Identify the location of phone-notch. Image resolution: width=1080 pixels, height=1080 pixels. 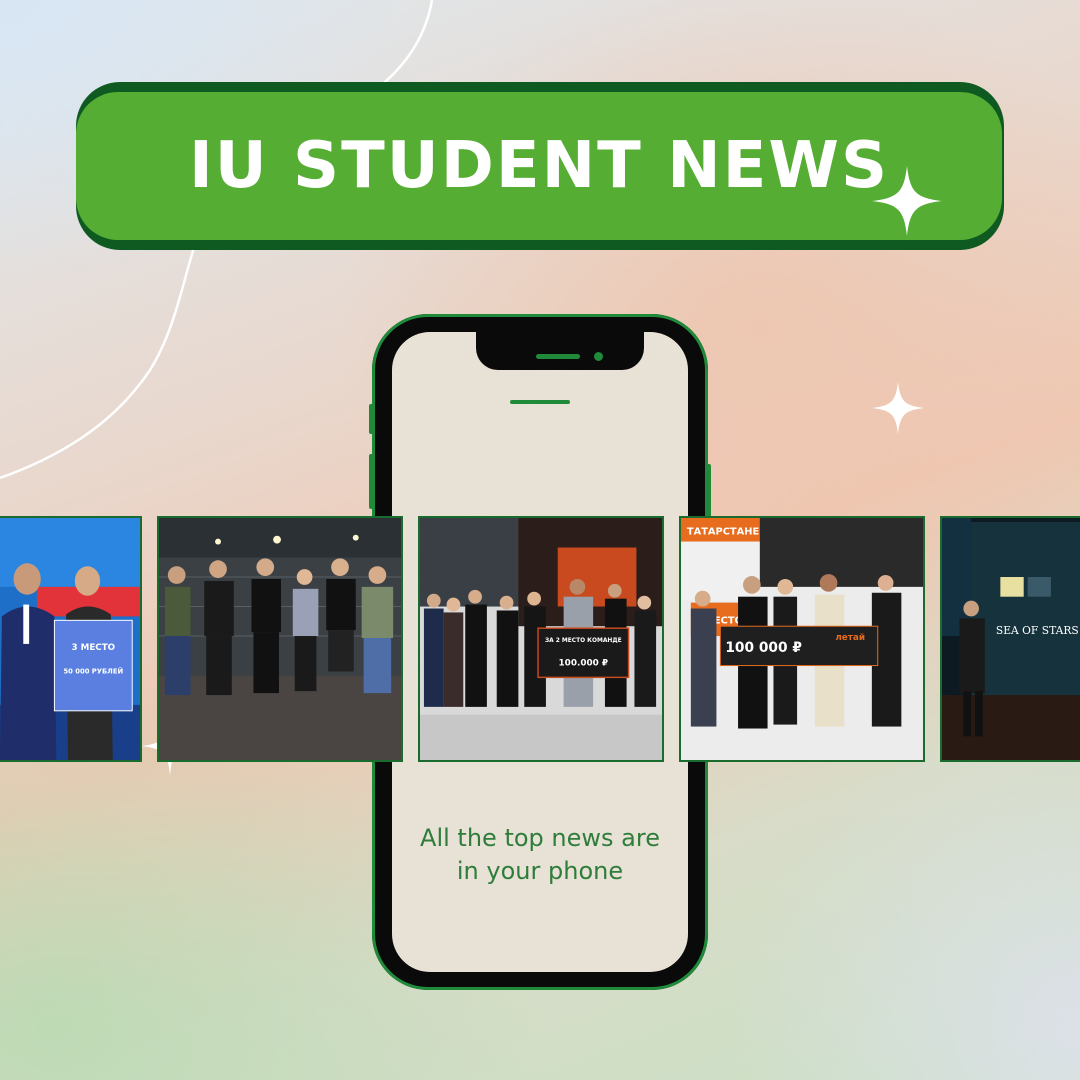
(560, 351).